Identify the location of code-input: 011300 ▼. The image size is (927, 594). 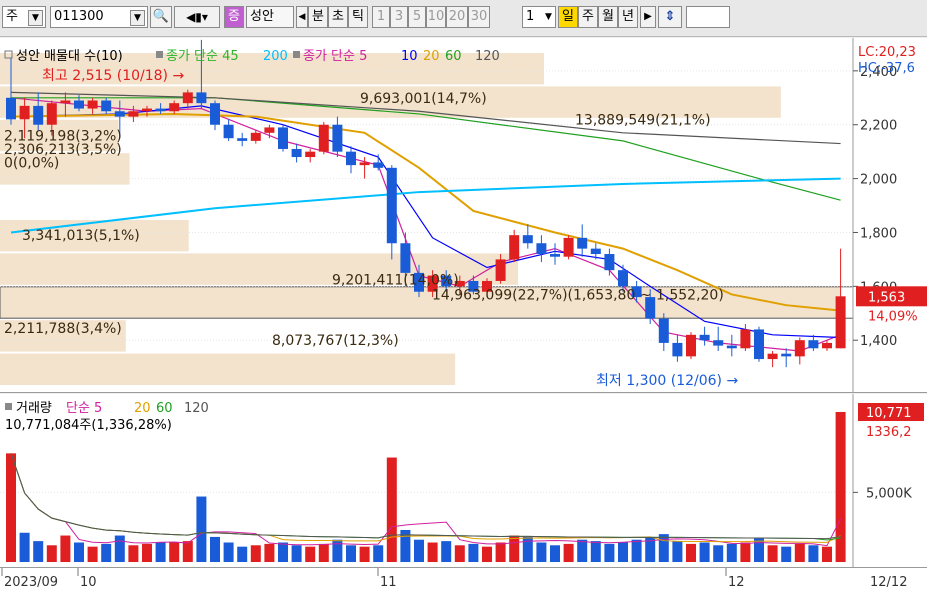
(99, 17).